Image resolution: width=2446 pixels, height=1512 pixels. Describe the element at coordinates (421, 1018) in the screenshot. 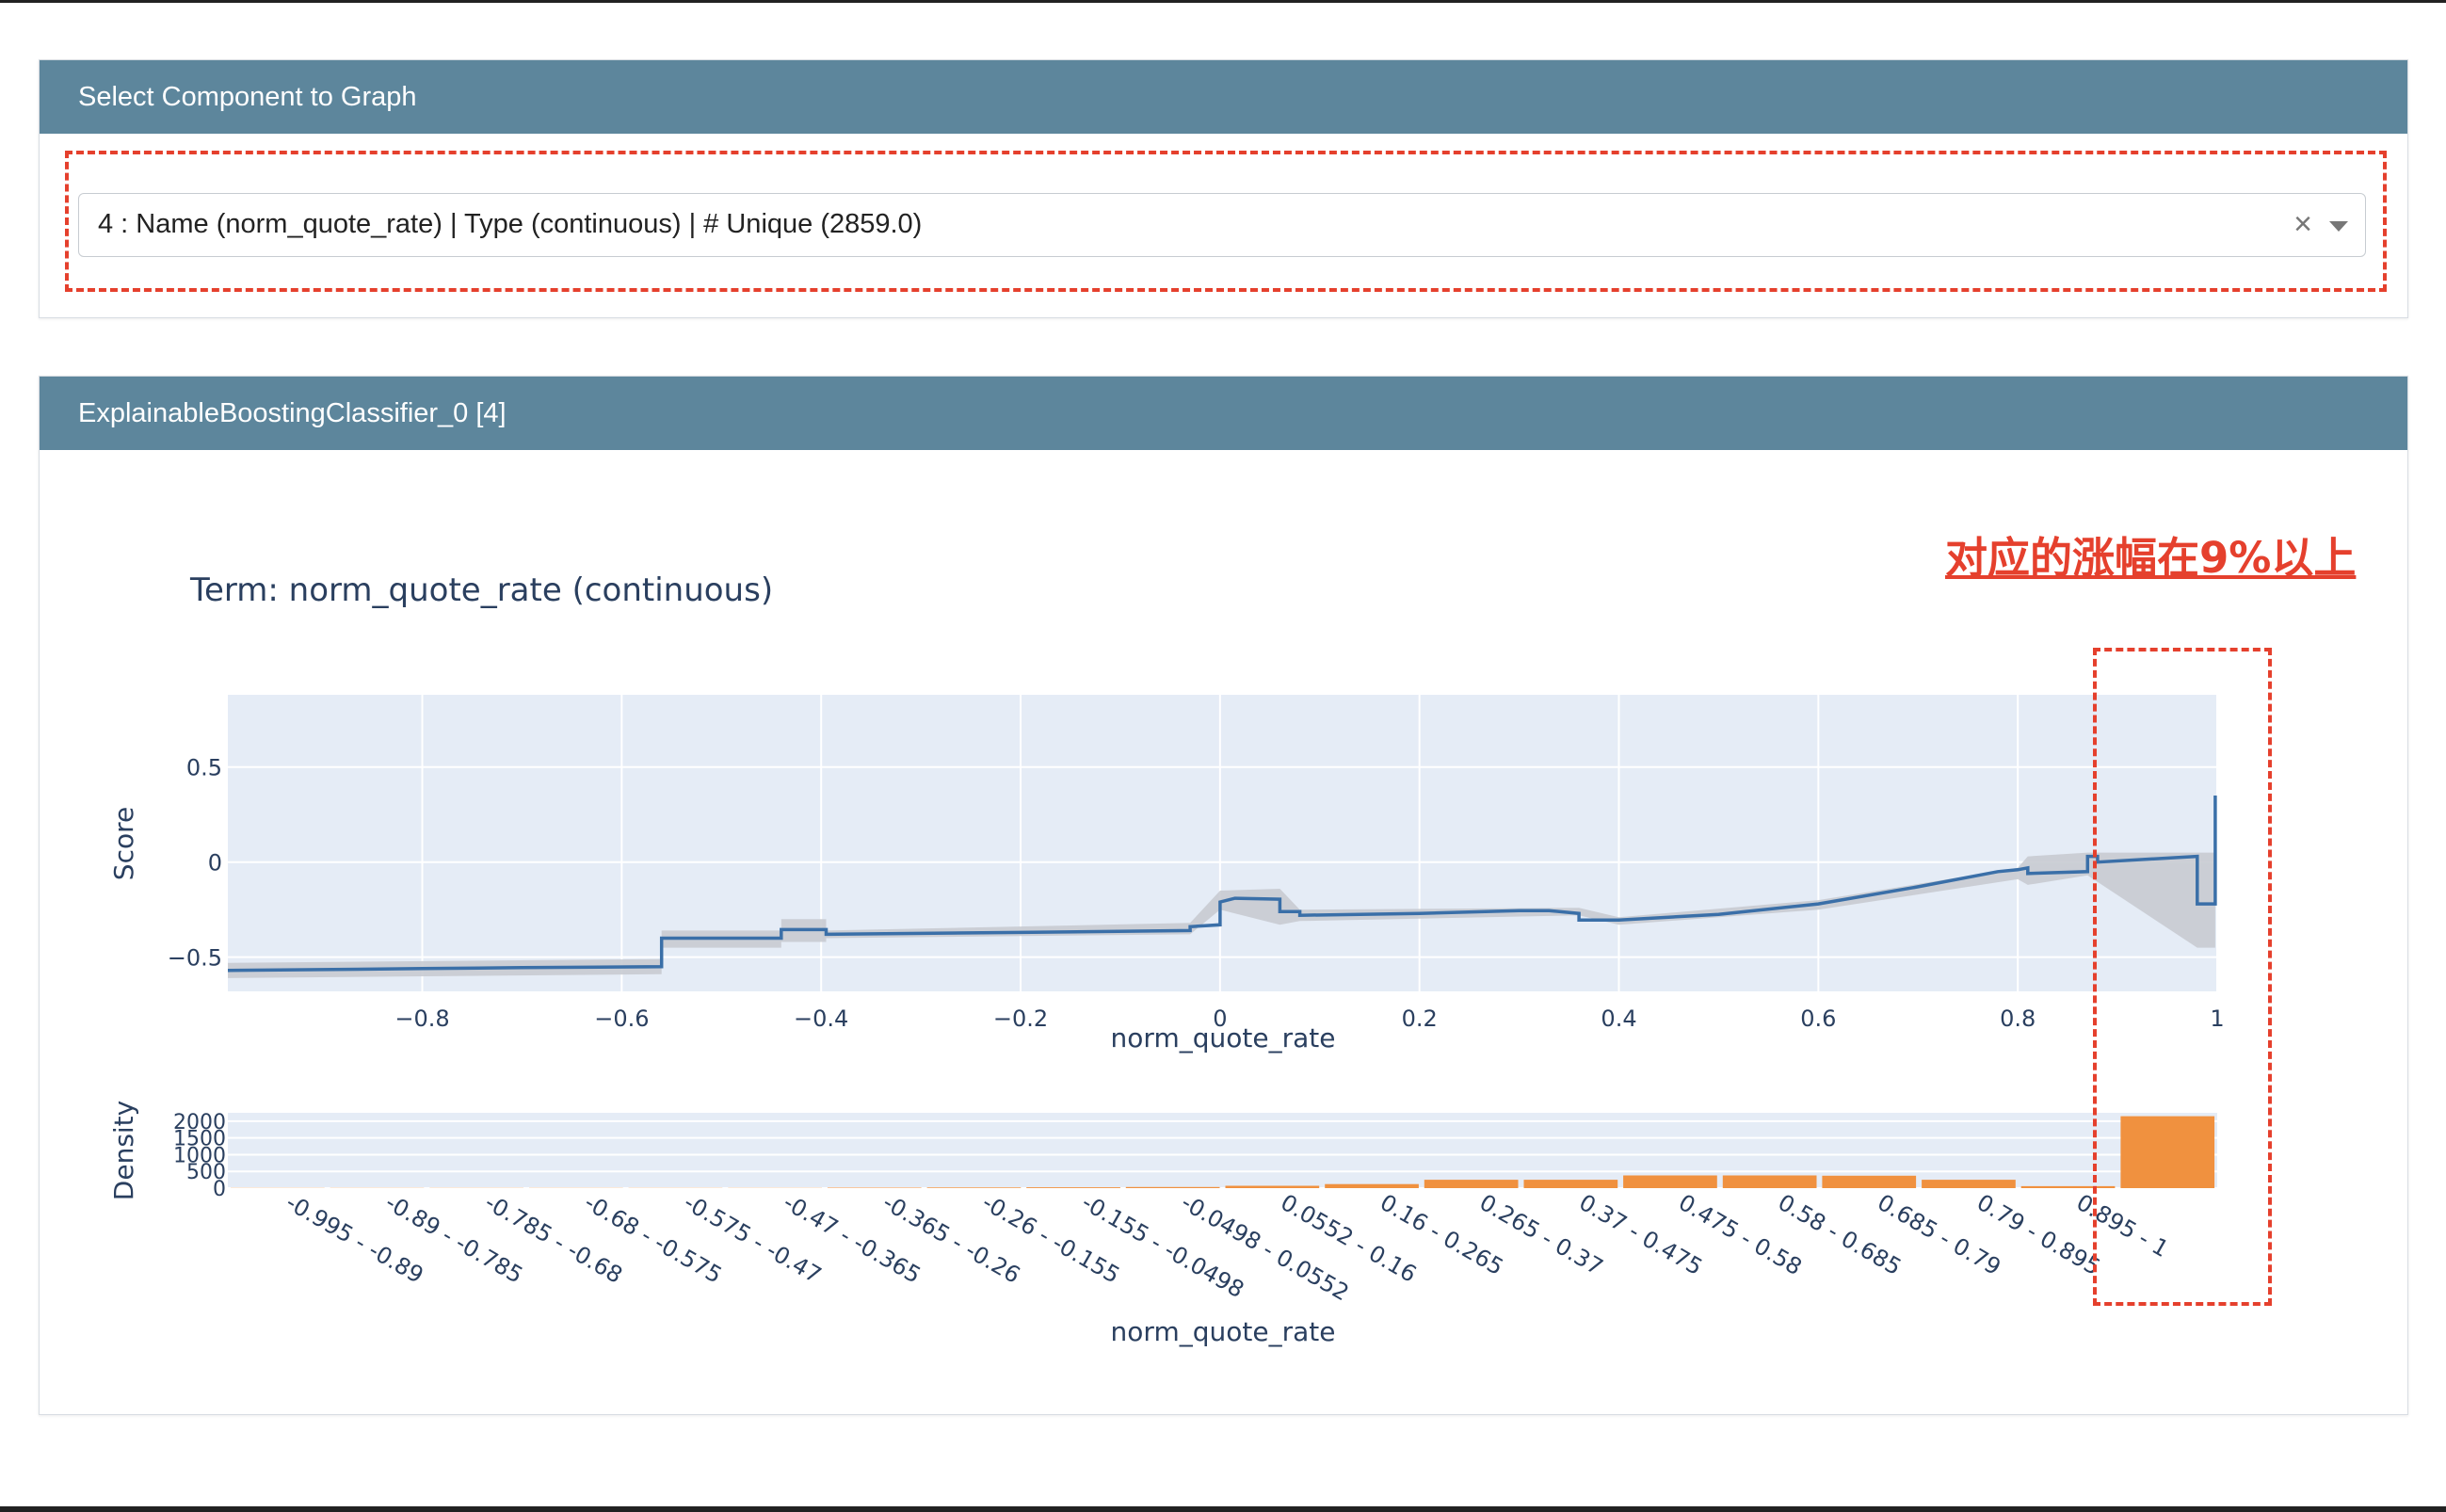

I see `x-tick-label: −0.8` at that location.